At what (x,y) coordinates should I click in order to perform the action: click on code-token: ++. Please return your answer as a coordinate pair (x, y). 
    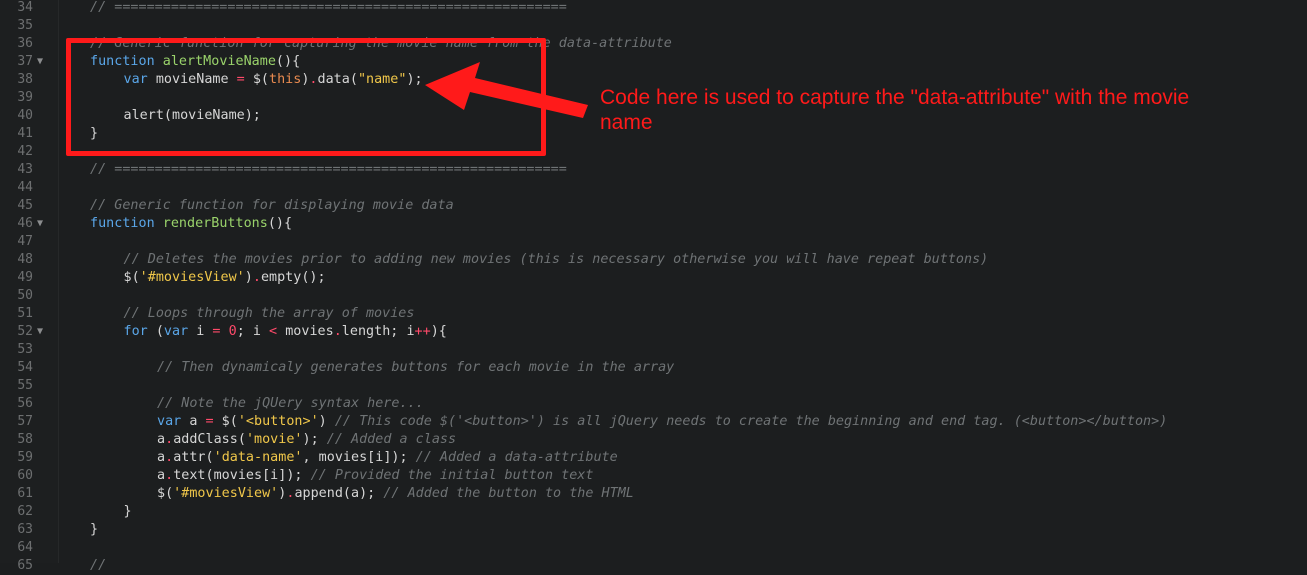
    Looking at the image, I should click on (422, 331).